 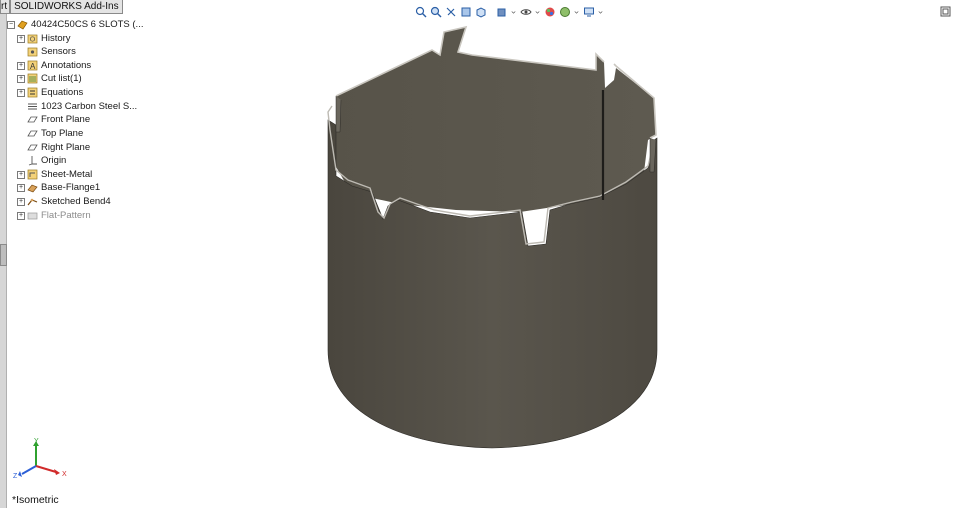 I want to click on tree-item-flat-pattern: + Flat-Pattern, so click(x=54, y=215).